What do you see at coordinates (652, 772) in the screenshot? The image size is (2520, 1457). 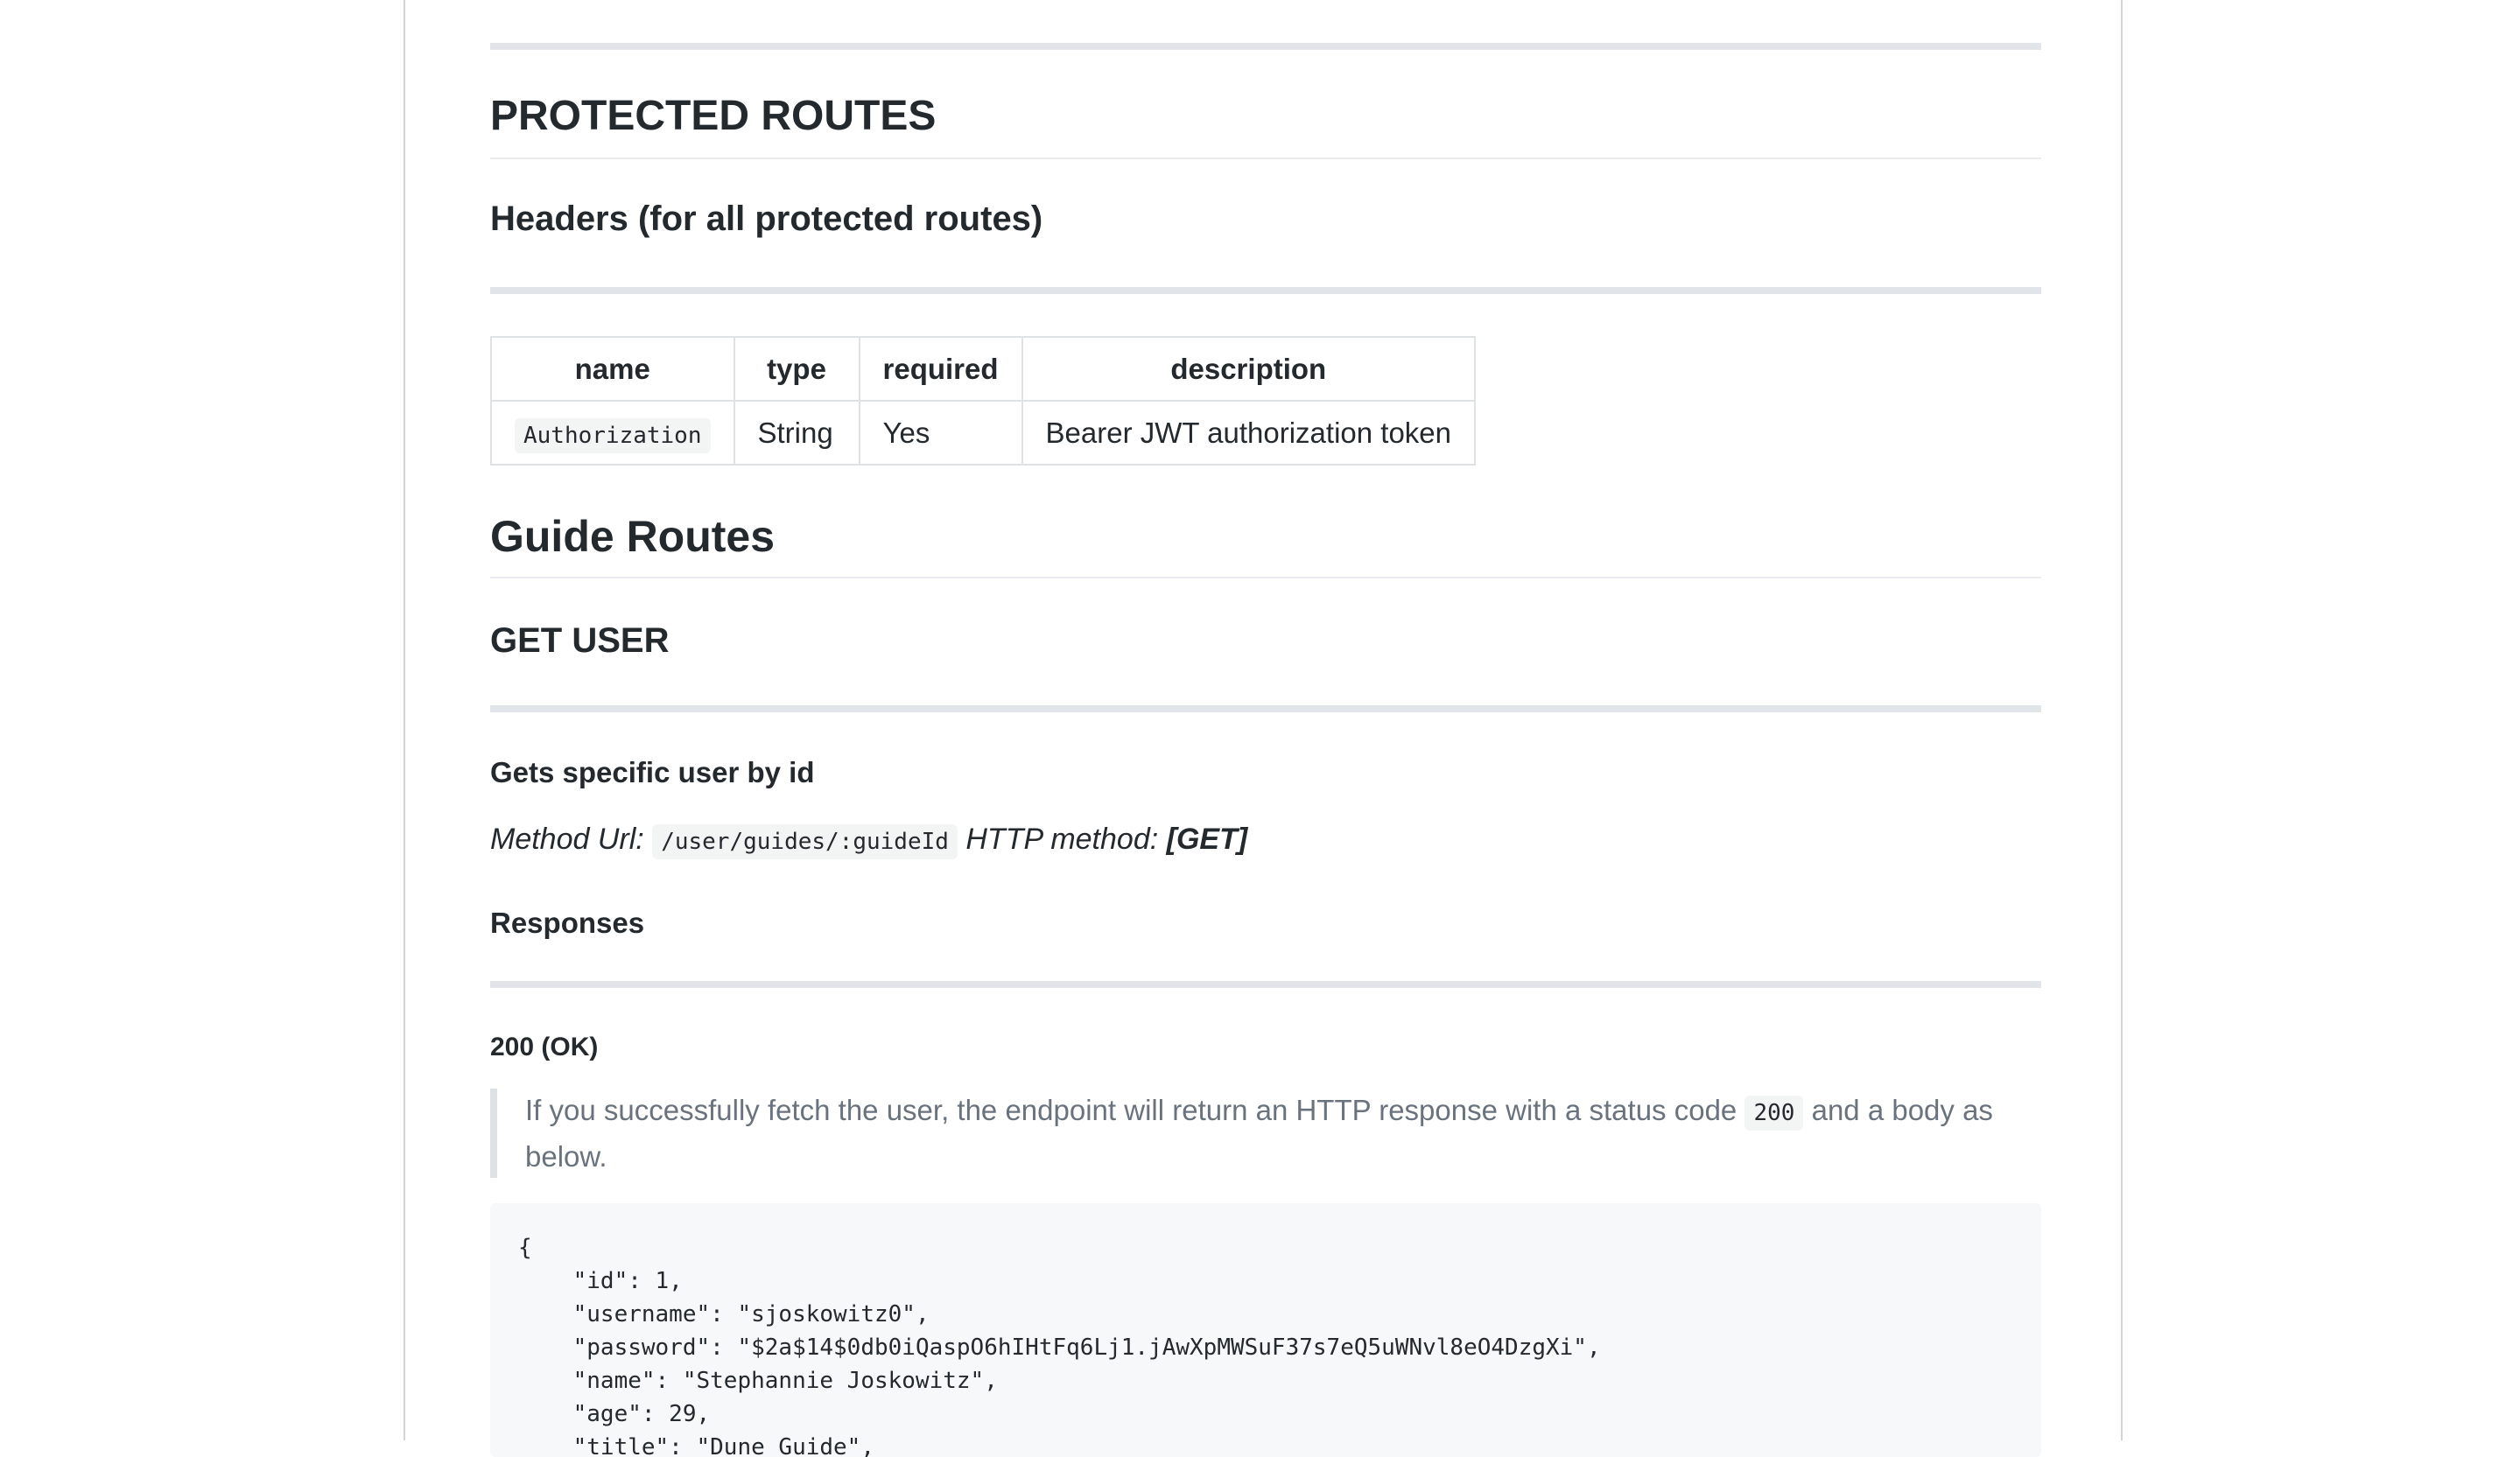 I see `heading-gets-user-by-id: Gets specific user by id` at bounding box center [652, 772].